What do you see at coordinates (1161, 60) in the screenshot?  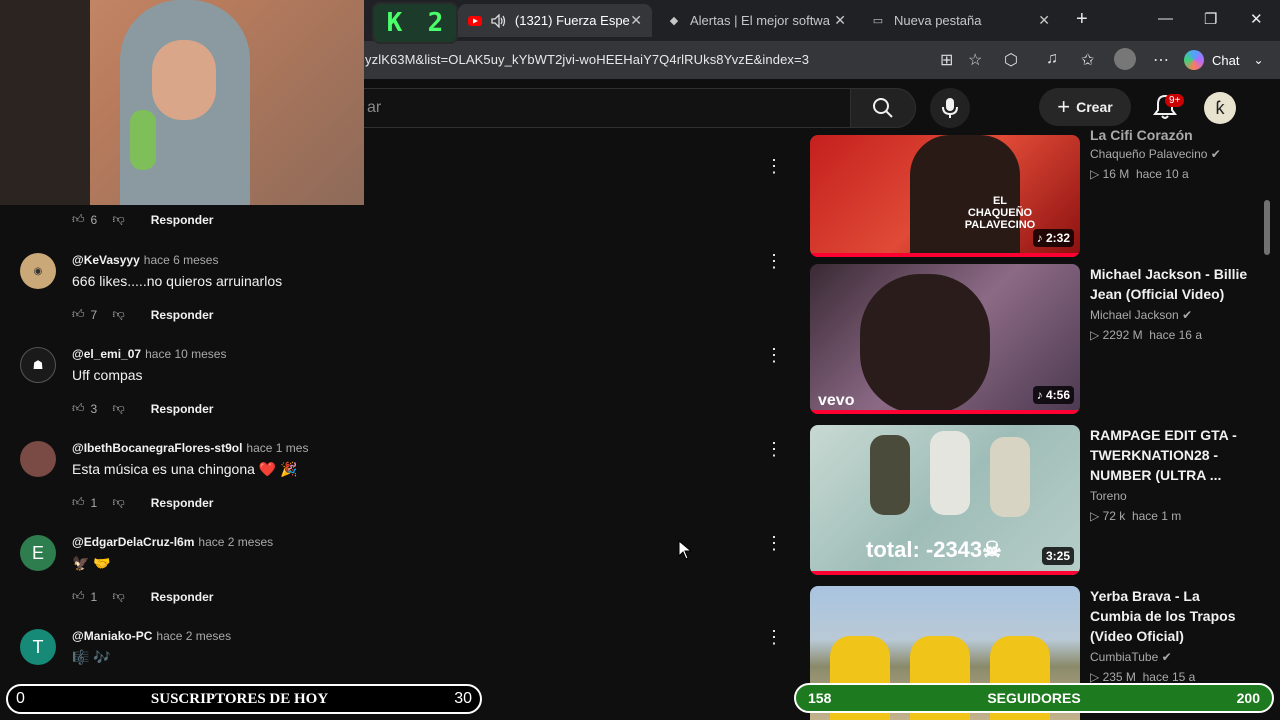 I see `more-options-icon: ⋯` at bounding box center [1161, 60].